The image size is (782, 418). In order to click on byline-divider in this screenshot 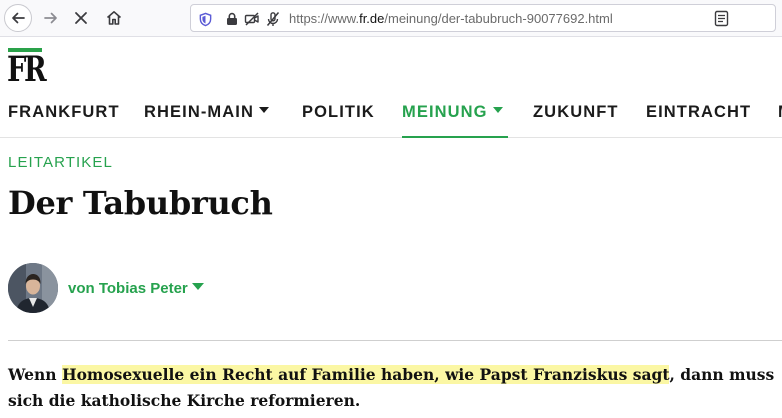, I will do `click(395, 340)`.